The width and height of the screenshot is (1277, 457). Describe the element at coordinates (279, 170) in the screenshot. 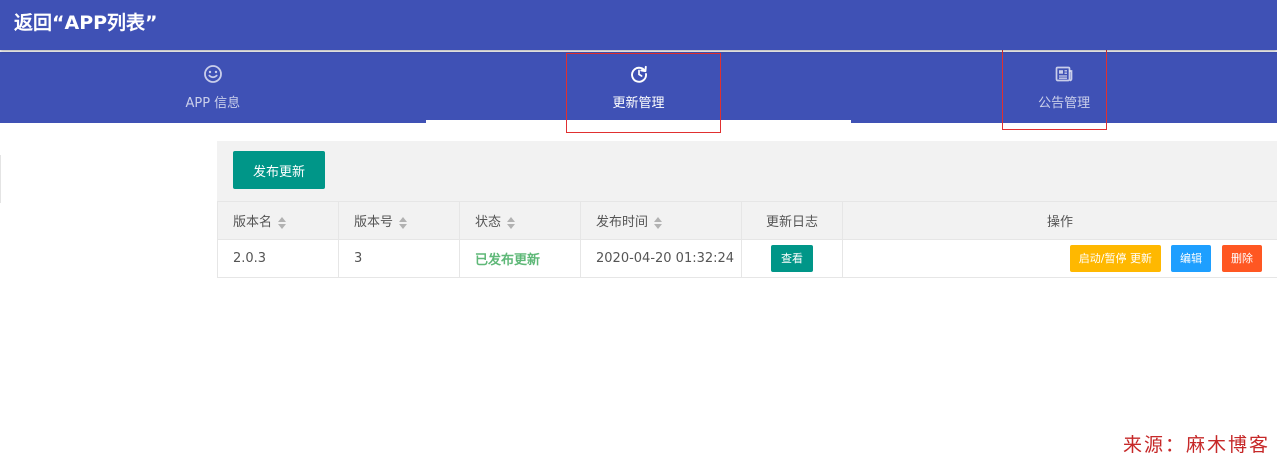

I see `publish-update-button: 发布更新` at that location.